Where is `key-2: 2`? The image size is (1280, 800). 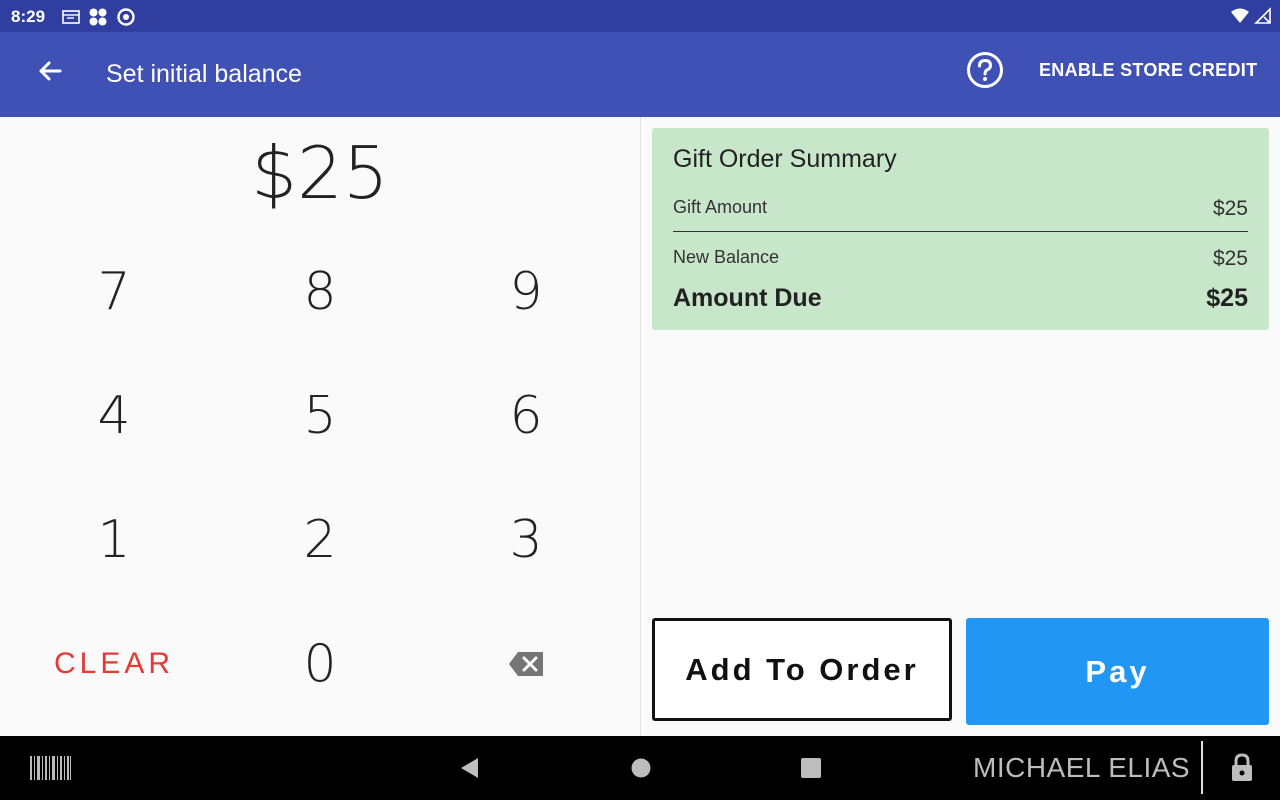
key-2: 2 is located at coordinates (320, 540).